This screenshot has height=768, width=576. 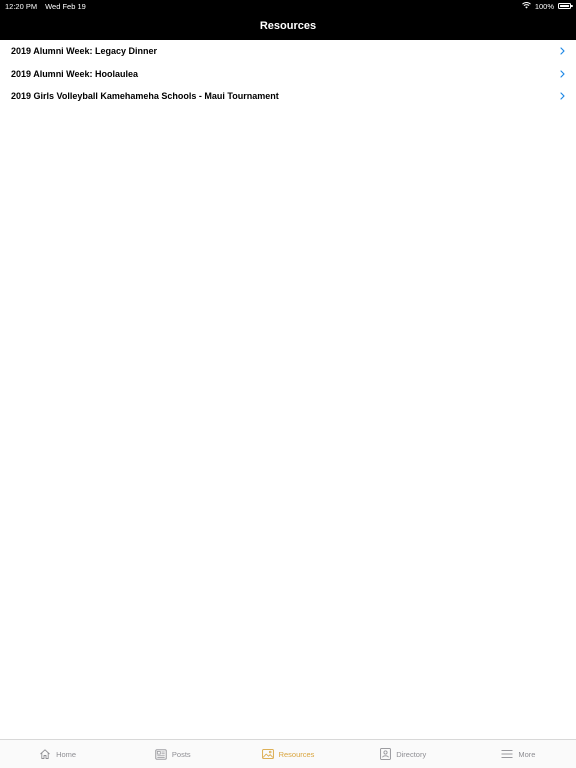 I want to click on list-item: 2019 Alumni Week: Hoolaulea, so click(x=288, y=74).